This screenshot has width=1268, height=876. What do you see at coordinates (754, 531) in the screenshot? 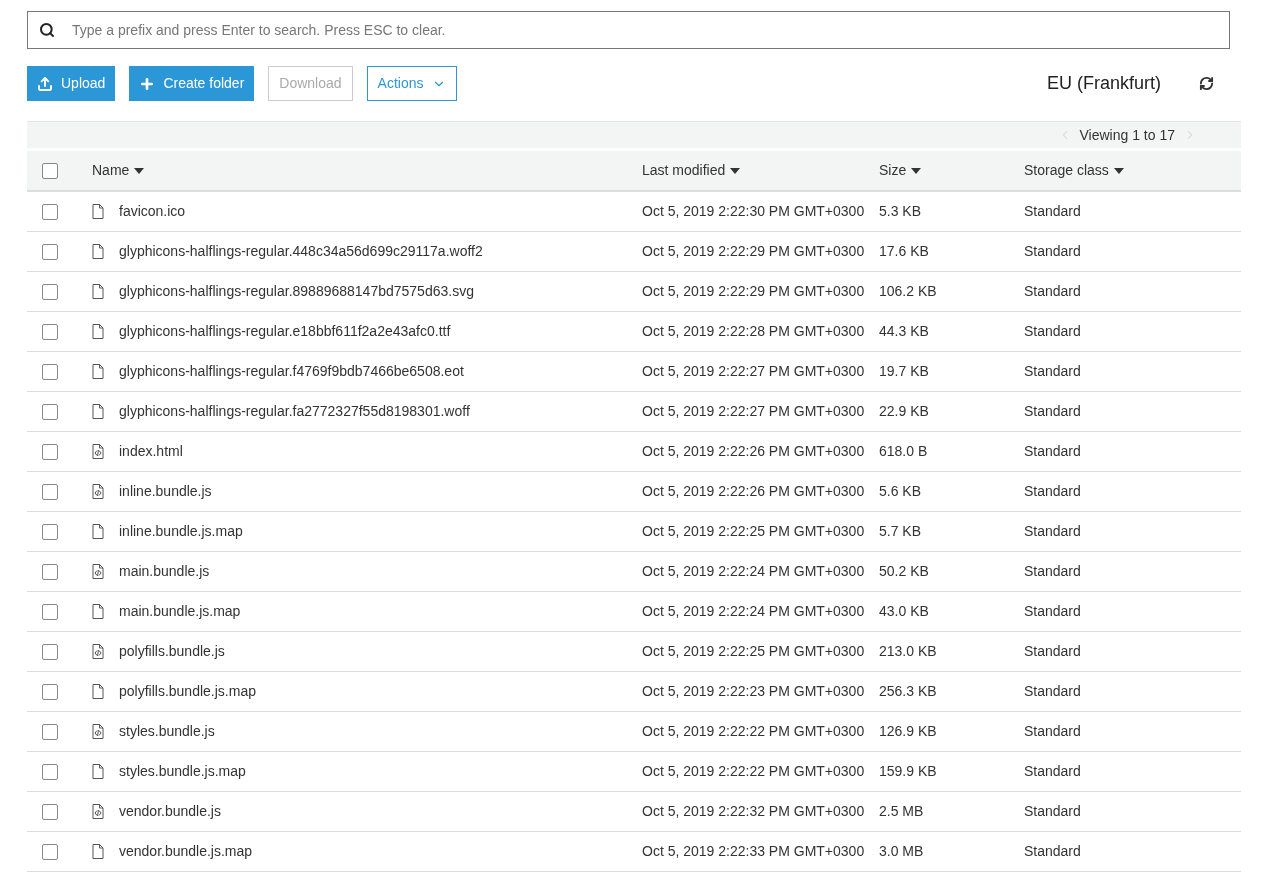
I see `modified-cell-text: Oct 5, 2019 2:22:25 PM GMT+0300` at bounding box center [754, 531].